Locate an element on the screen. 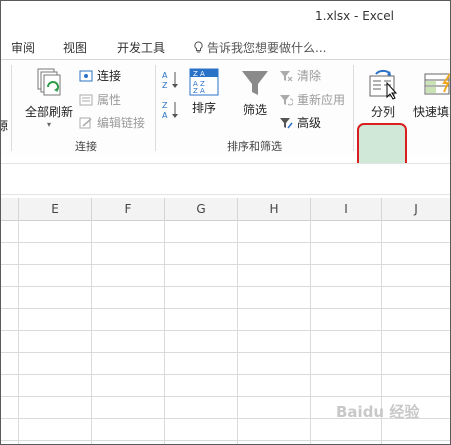 The image size is (451, 445). column-header: F is located at coordinates (128, 209).